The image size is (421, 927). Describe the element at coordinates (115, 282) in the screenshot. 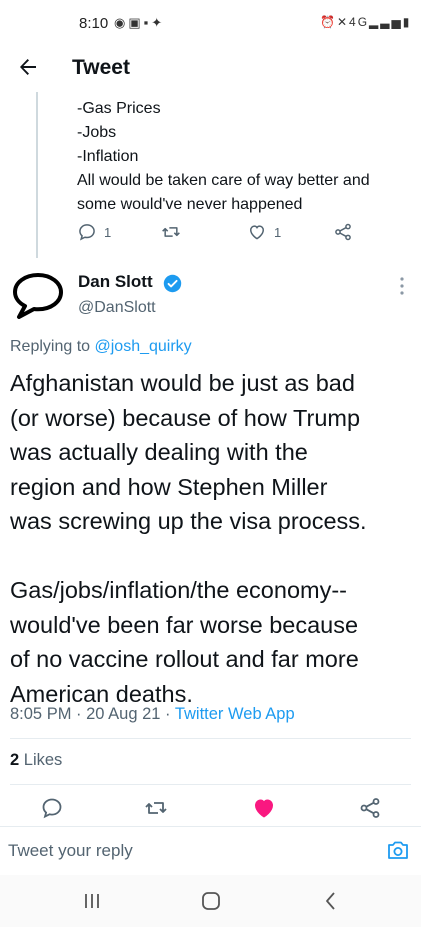

I see `author-name: Dan Slott` at that location.